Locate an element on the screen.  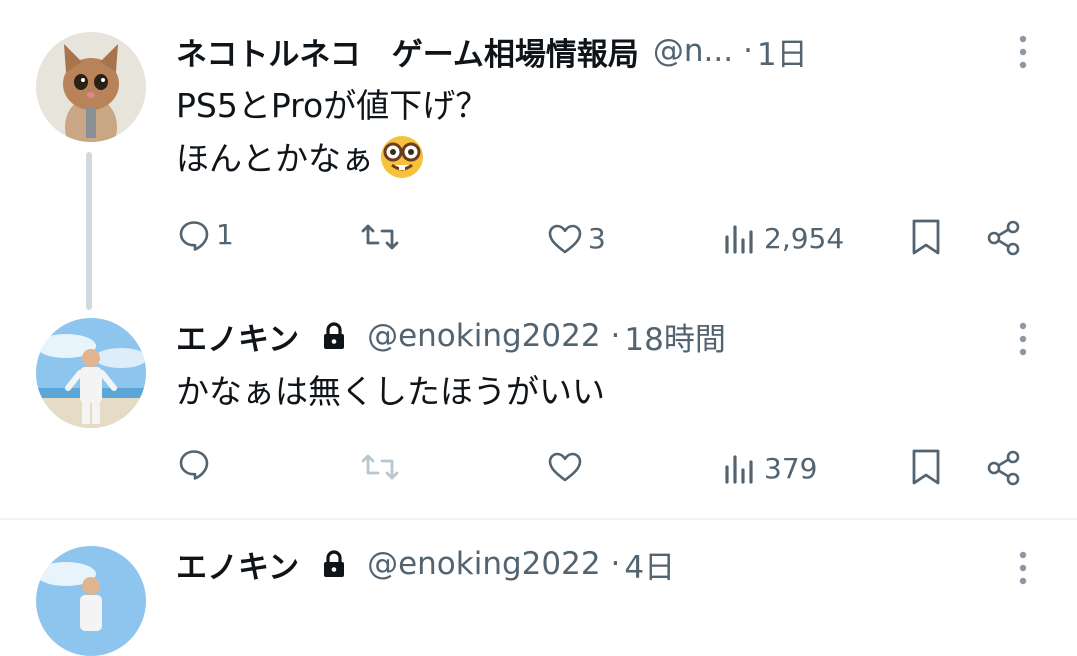
tweet-header: エノキン @enoking2022 · 4日 is located at coordinates (425, 564).